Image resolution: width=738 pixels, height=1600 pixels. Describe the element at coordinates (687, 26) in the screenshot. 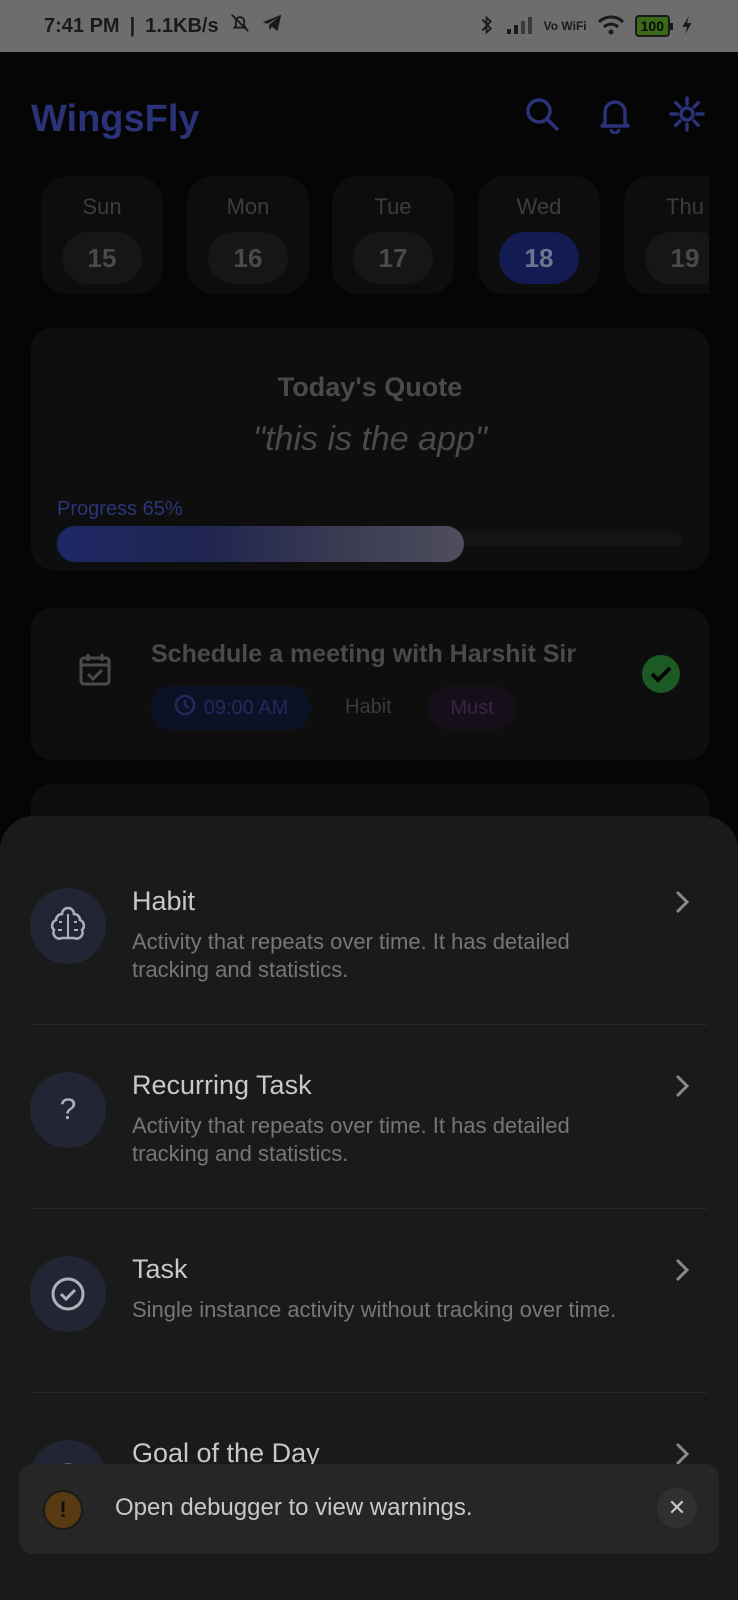

I see `charging-icon` at that location.